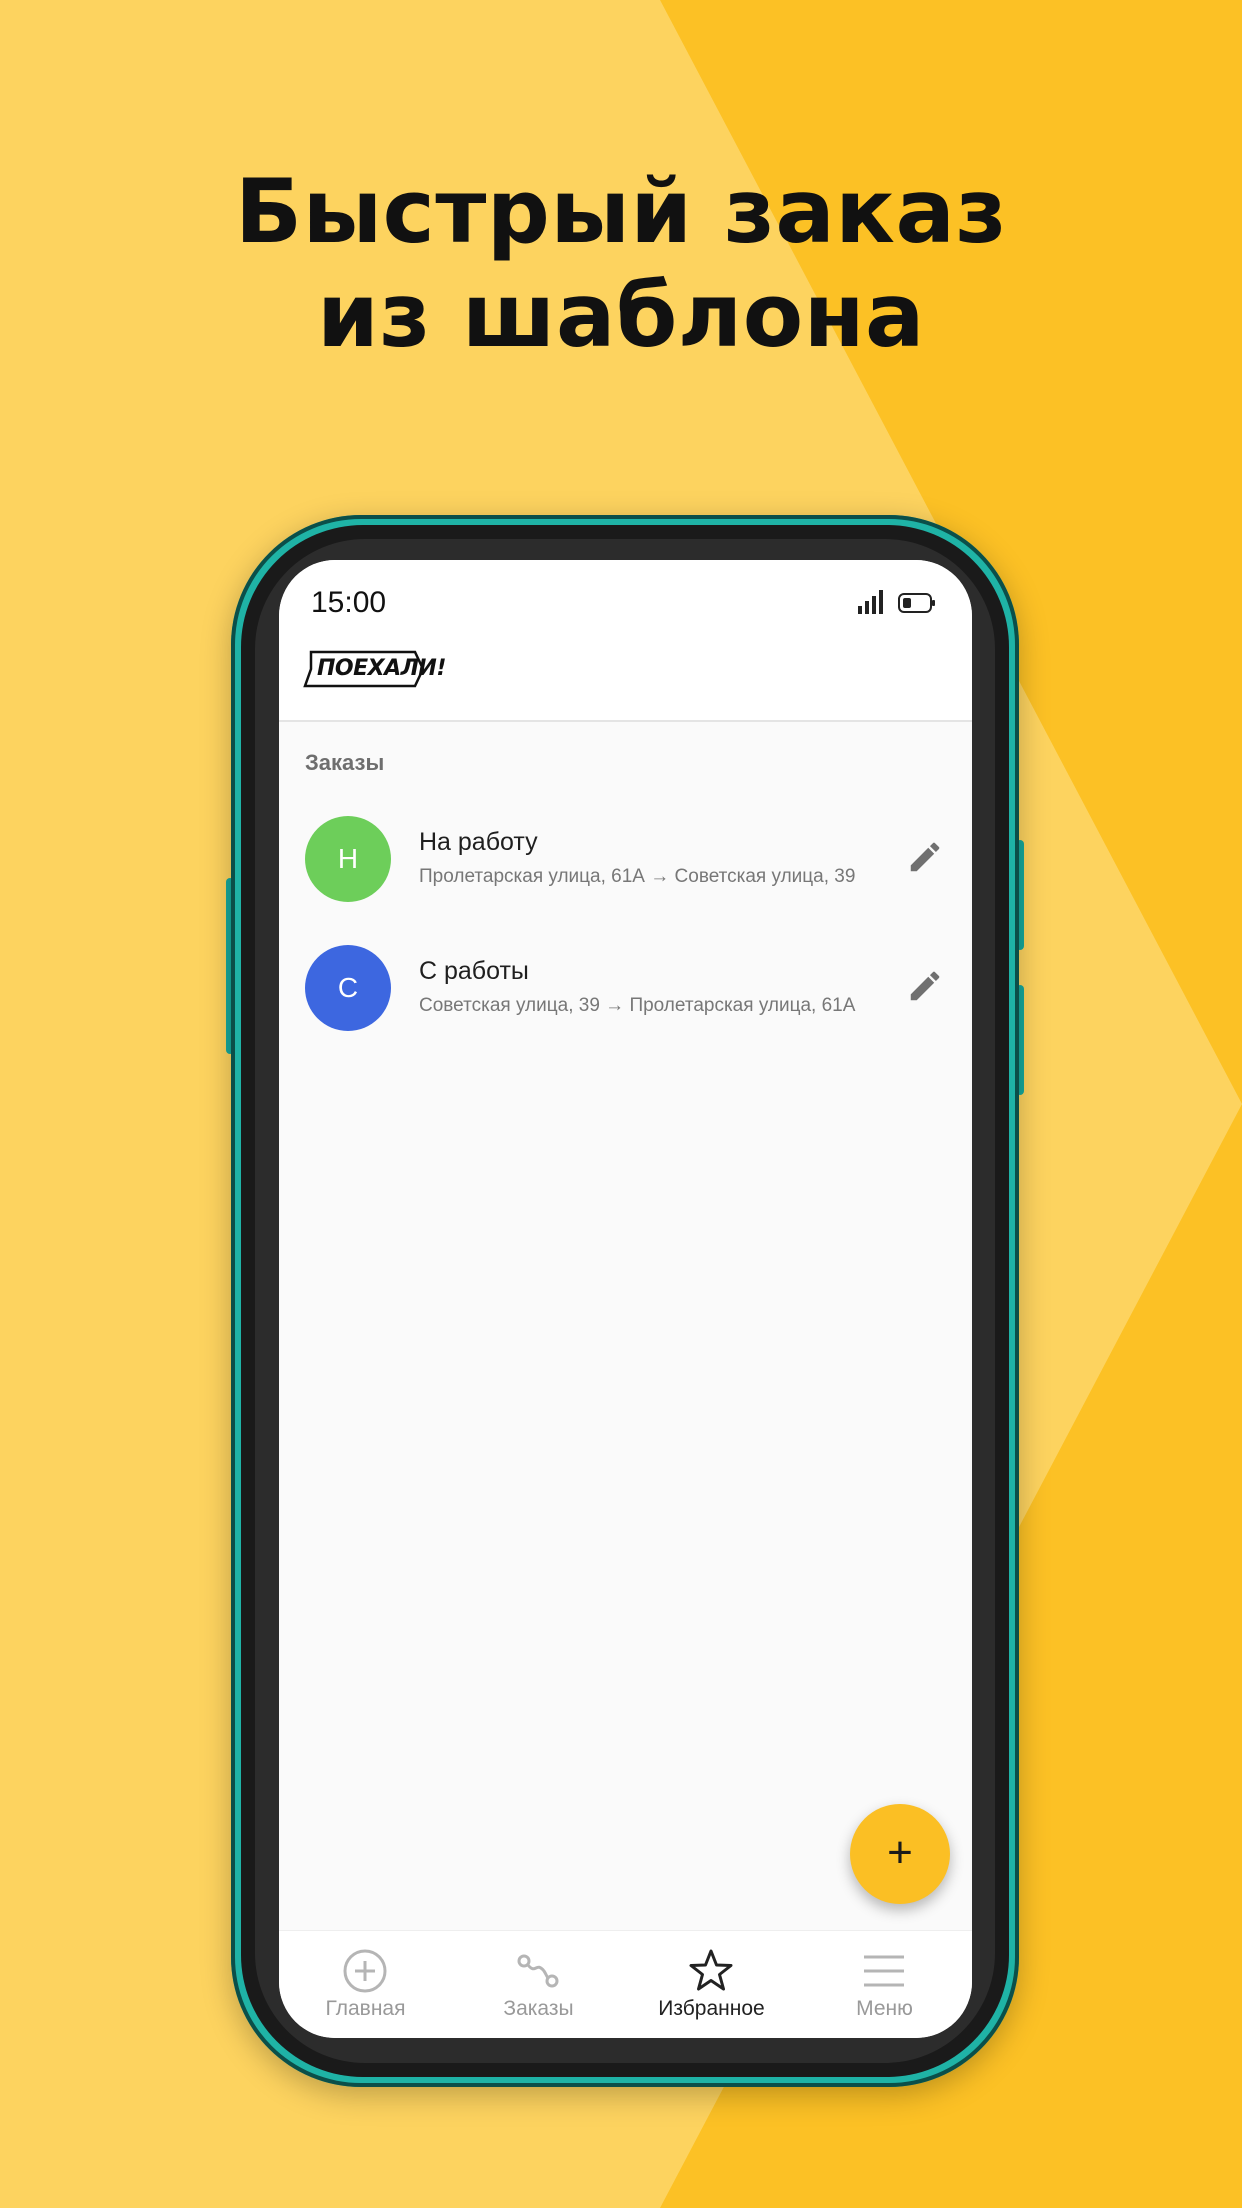  Describe the element at coordinates (870, 602) in the screenshot. I see `signal-icon` at that location.